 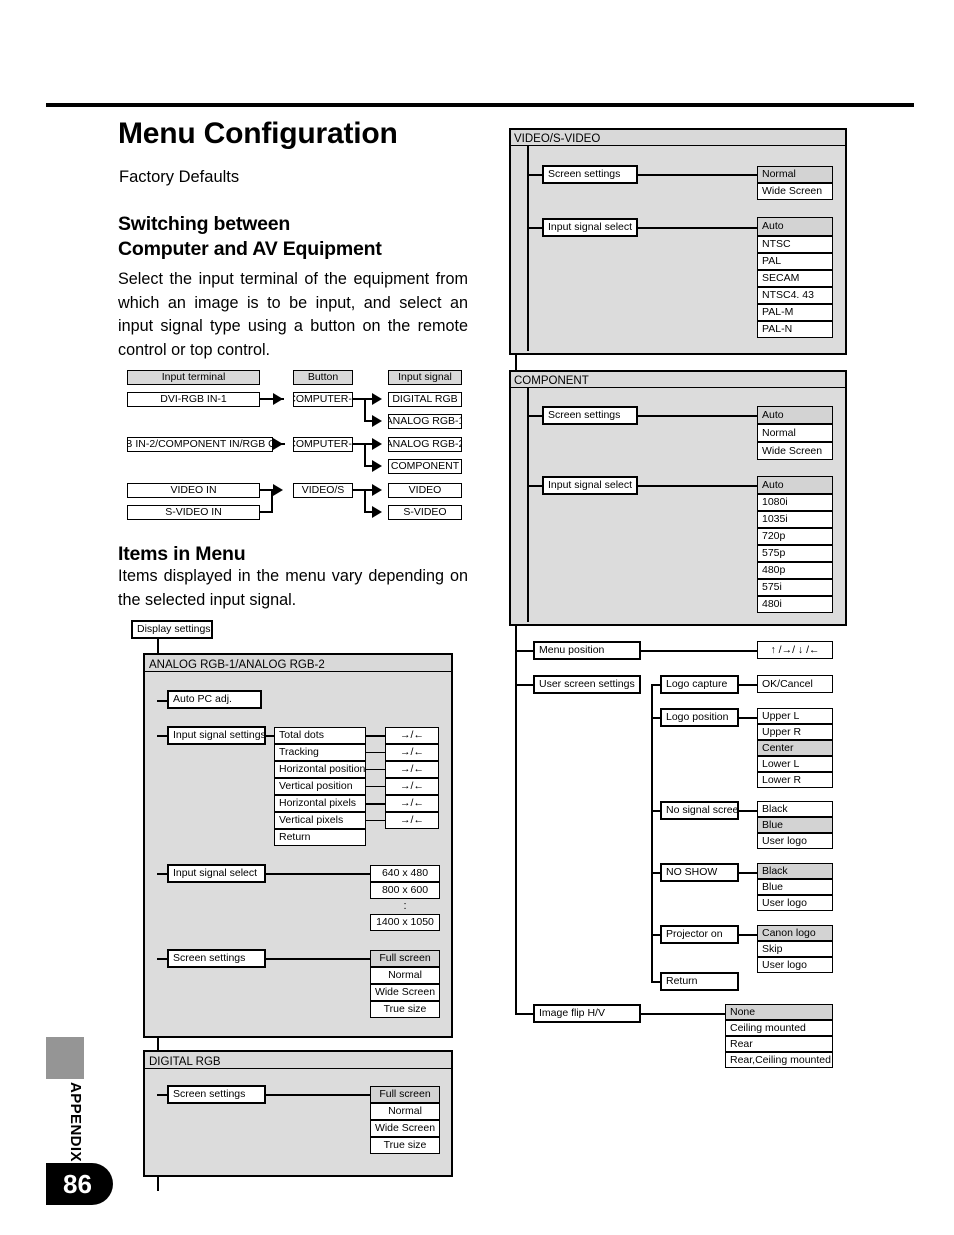 What do you see at coordinates (79, 1184) in the screenshot?
I see `page-number: 86` at bounding box center [79, 1184].